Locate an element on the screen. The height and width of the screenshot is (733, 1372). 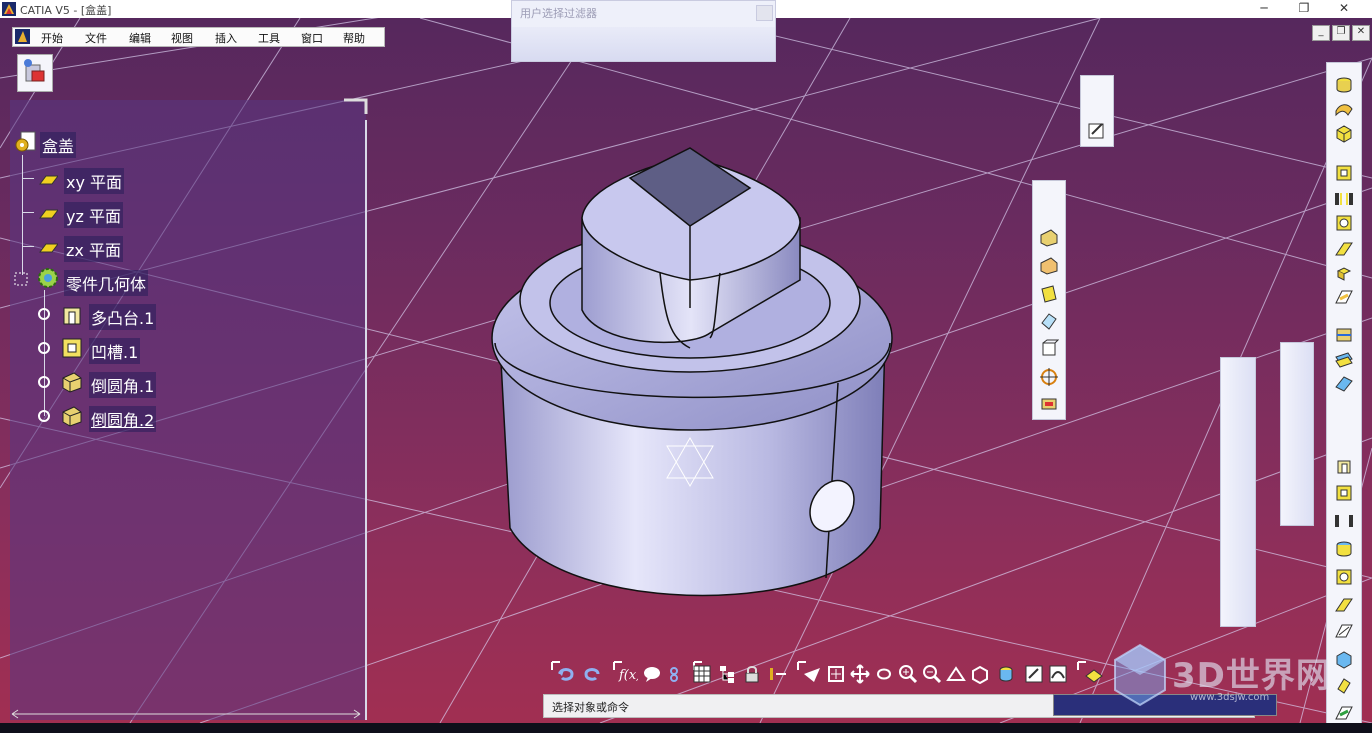
tree-feature-fillet-2: 倒圆角.2 is located at coordinates (123, 419).